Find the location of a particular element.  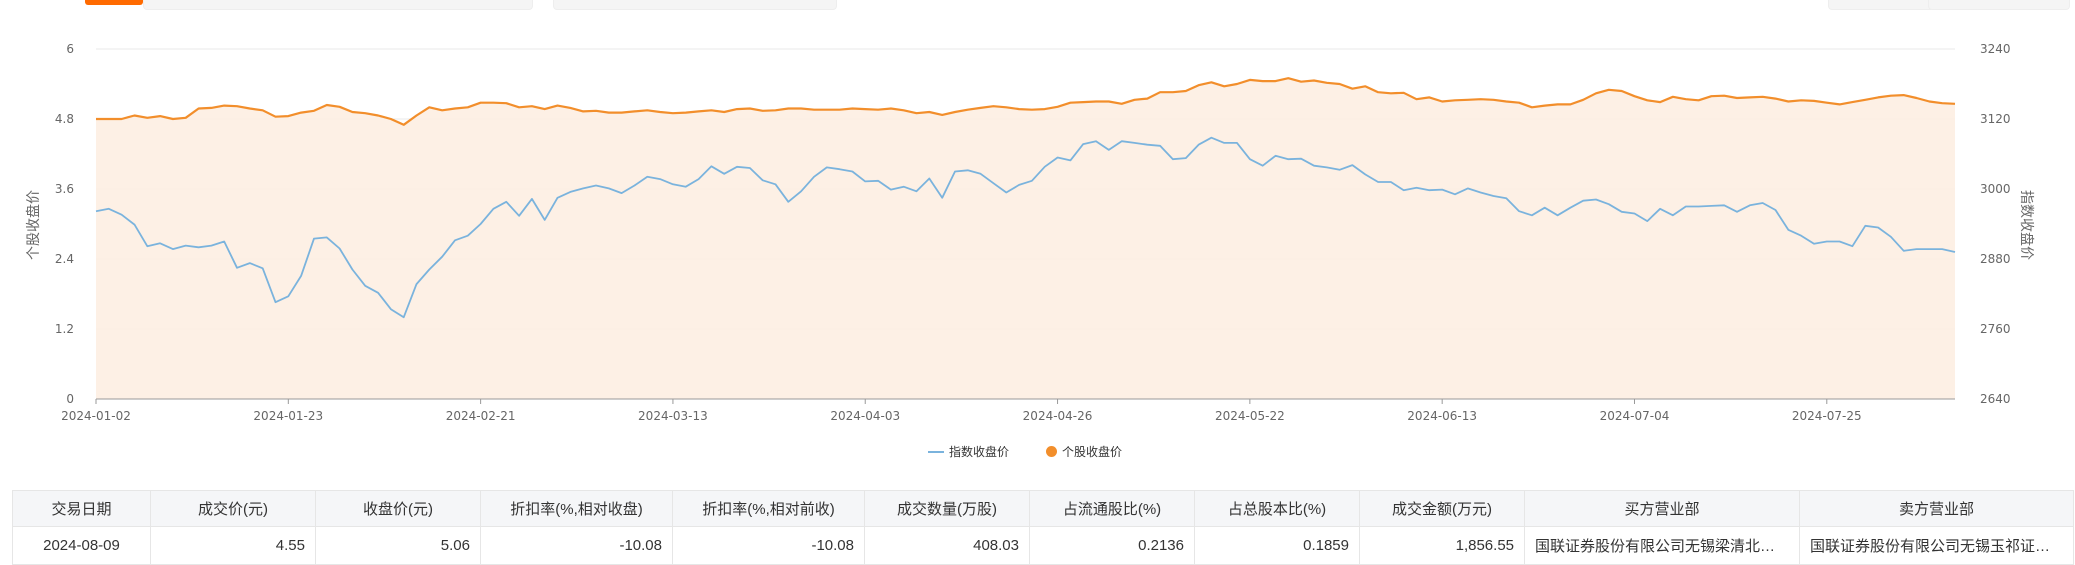

cell-discount-prev: -10.08 is located at coordinates (768, 545).